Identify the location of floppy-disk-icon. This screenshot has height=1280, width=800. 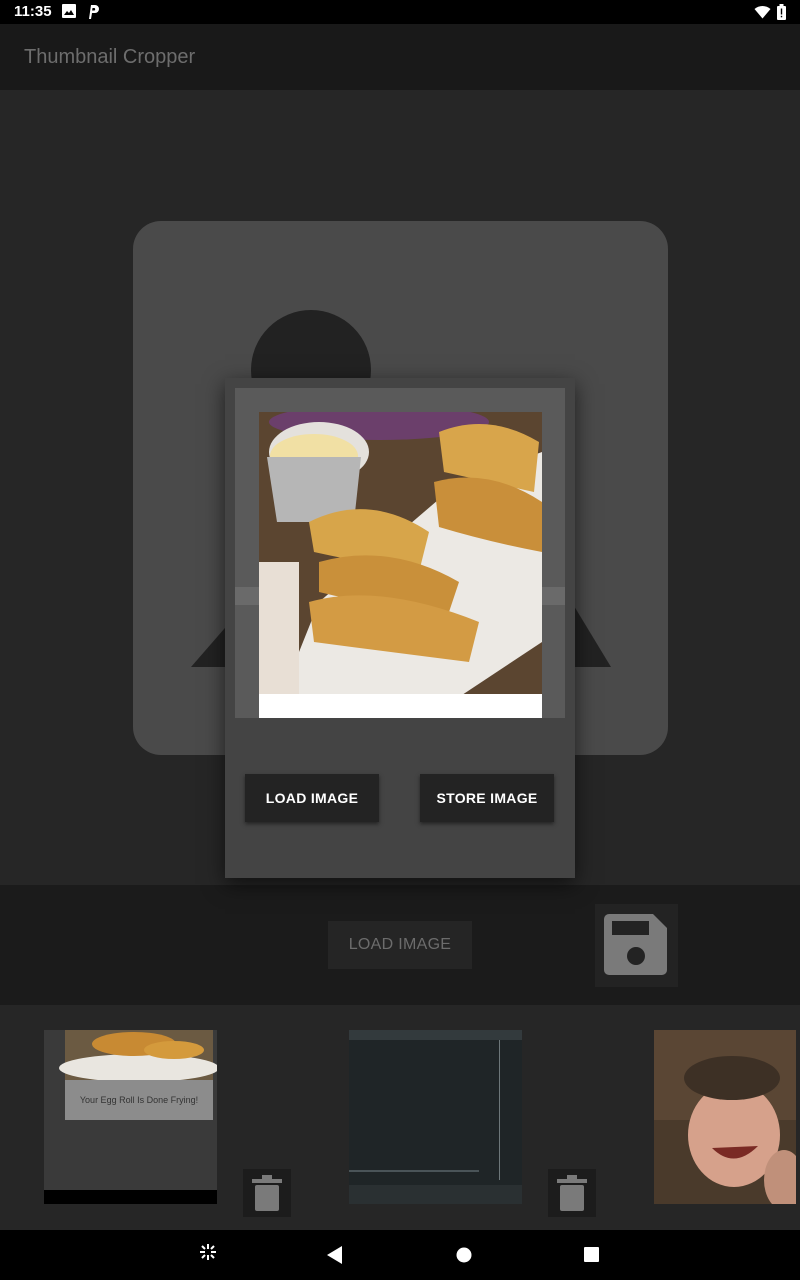
(635, 944).